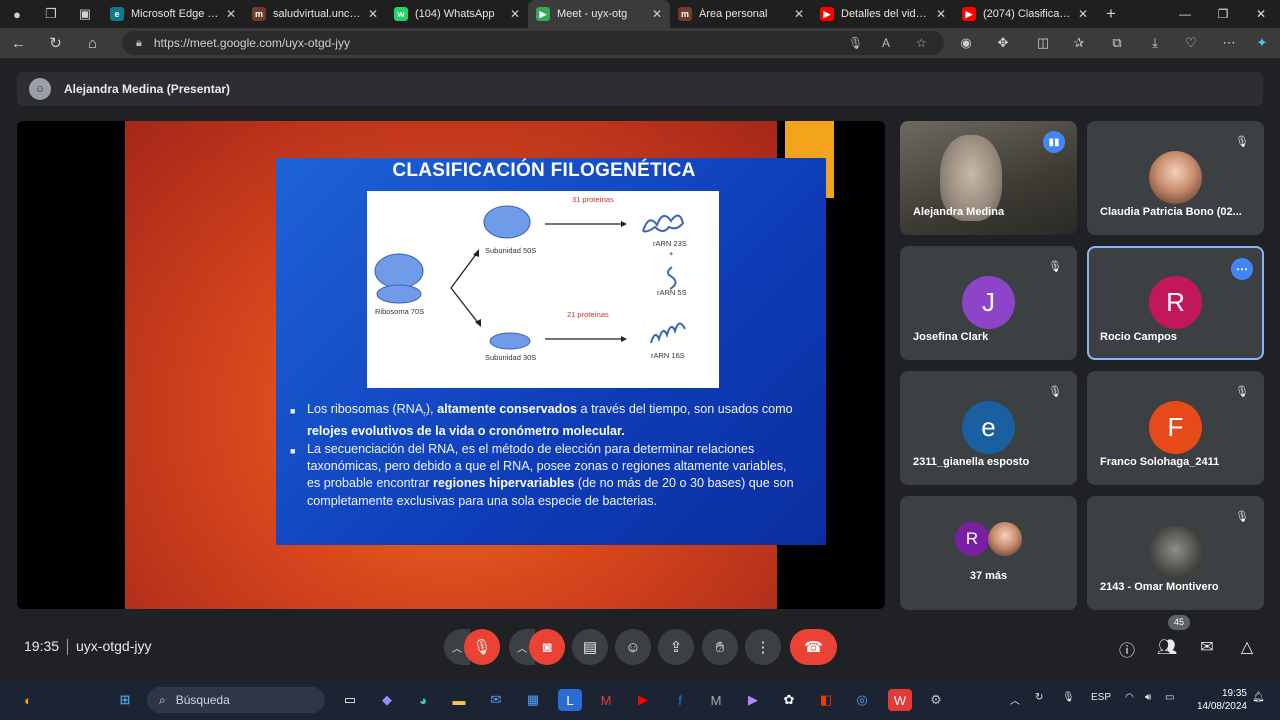  Describe the element at coordinates (1242, 269) in the screenshot. I see `more-options-icon: ⋯` at that location.